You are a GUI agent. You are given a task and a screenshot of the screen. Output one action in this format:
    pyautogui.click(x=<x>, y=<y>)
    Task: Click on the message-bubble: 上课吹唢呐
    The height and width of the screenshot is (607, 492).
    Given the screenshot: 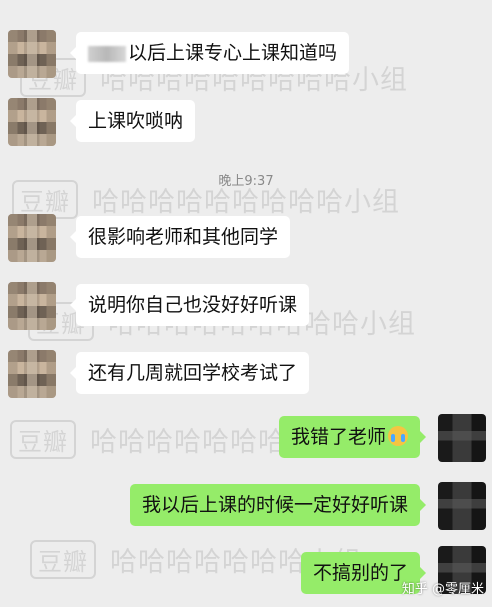 What is the action you would take?
    pyautogui.click(x=132, y=121)
    